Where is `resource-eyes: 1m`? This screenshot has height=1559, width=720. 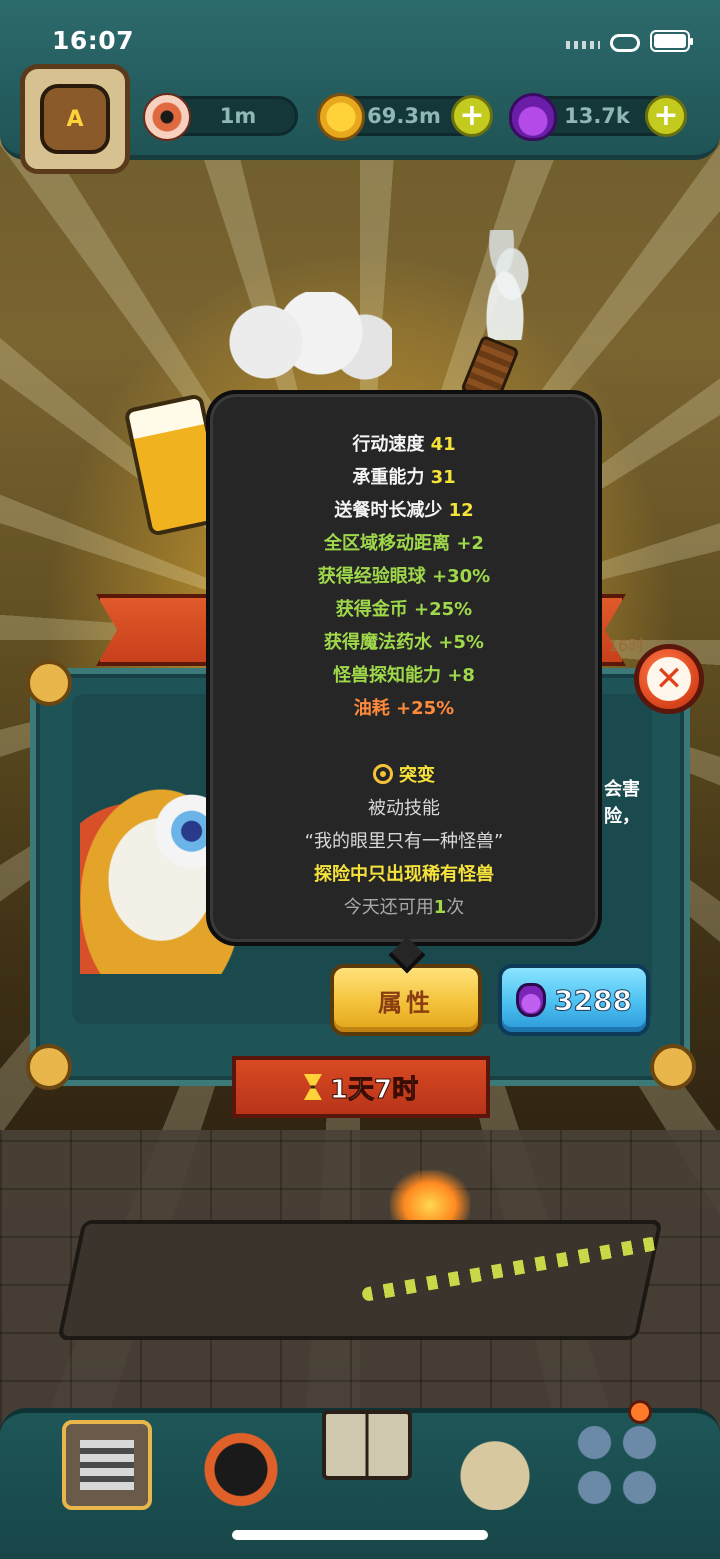
resource-eyes: 1m is located at coordinates (220, 117).